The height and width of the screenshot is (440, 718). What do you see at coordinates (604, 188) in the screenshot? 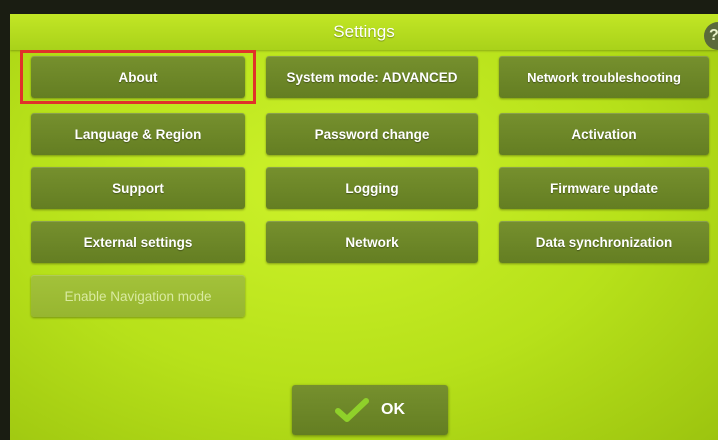
I see `firmware-update-button: Firmware update` at bounding box center [604, 188].